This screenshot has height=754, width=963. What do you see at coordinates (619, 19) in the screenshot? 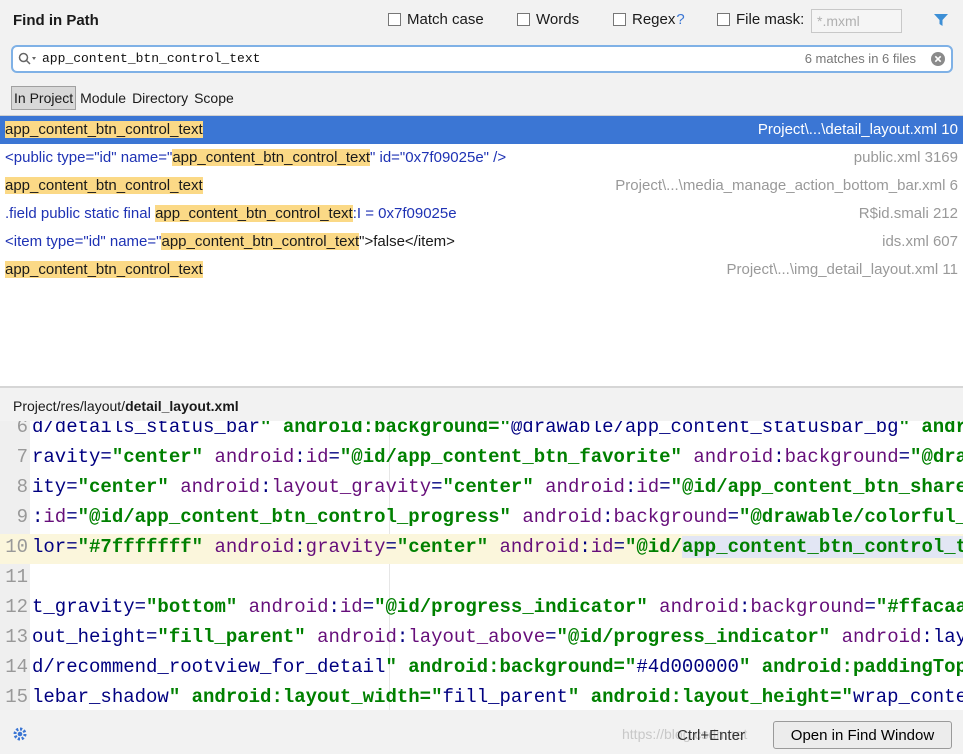
I see `regex-checkbox` at bounding box center [619, 19].